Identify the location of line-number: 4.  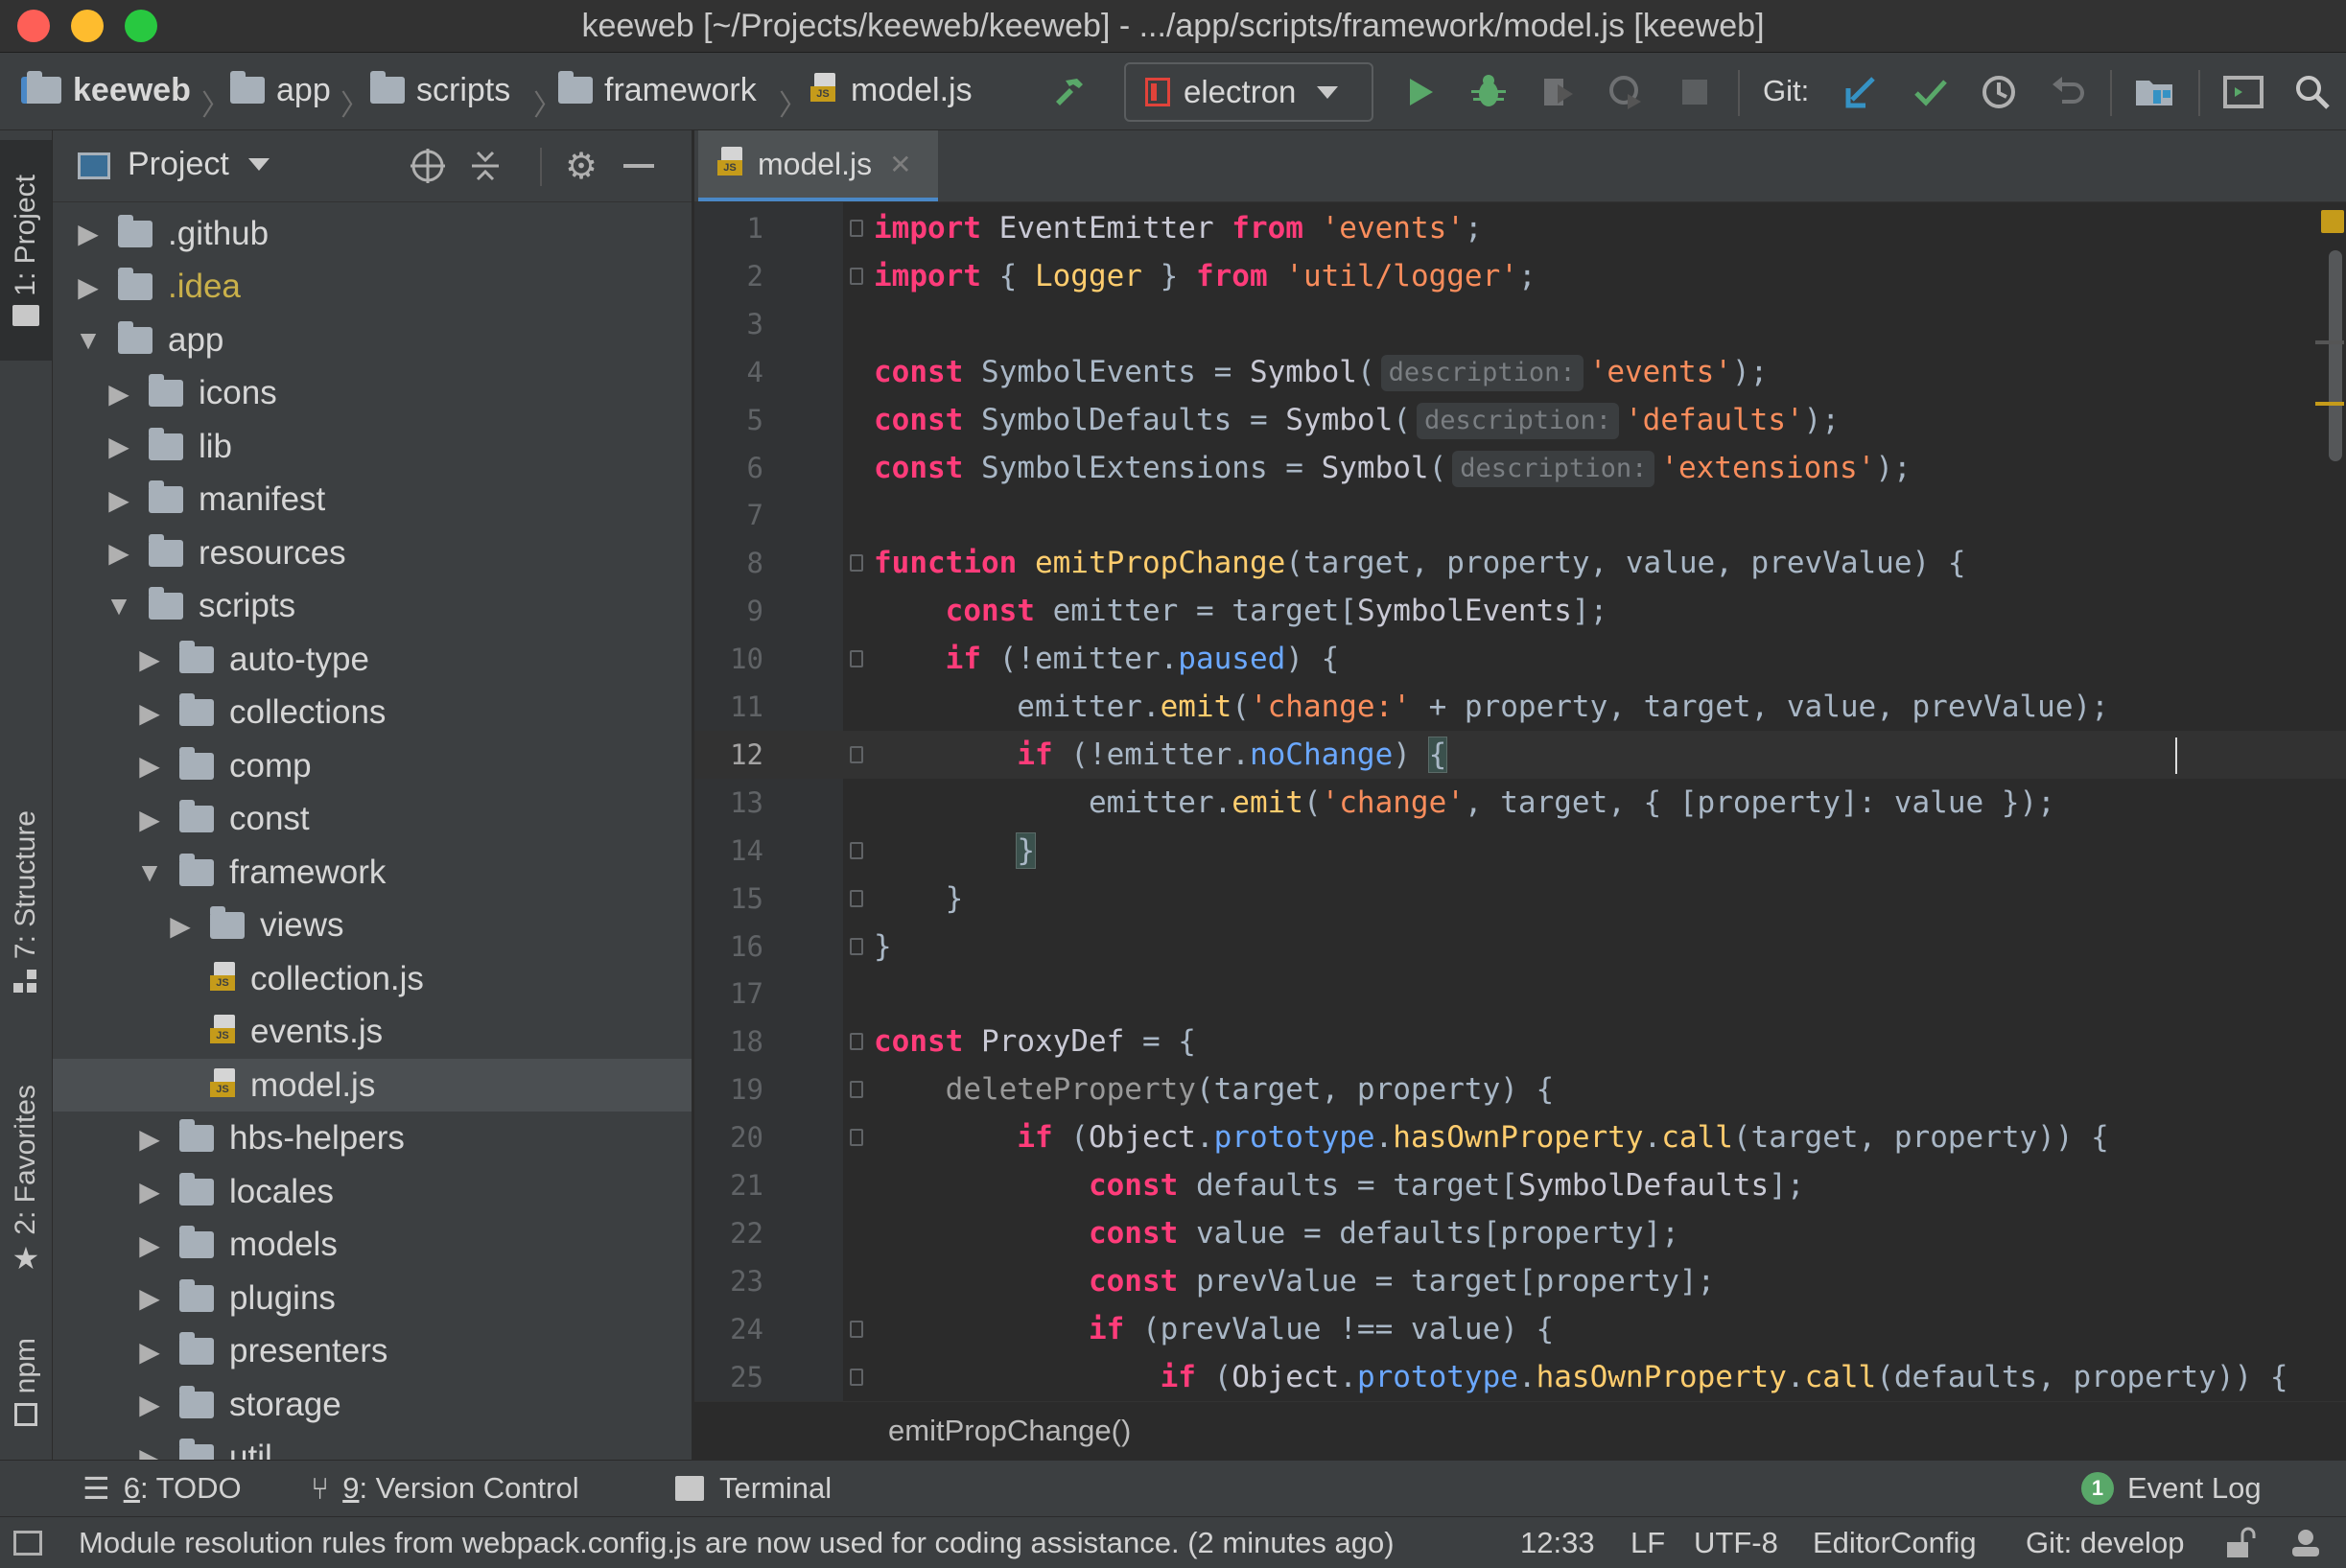
(728, 372).